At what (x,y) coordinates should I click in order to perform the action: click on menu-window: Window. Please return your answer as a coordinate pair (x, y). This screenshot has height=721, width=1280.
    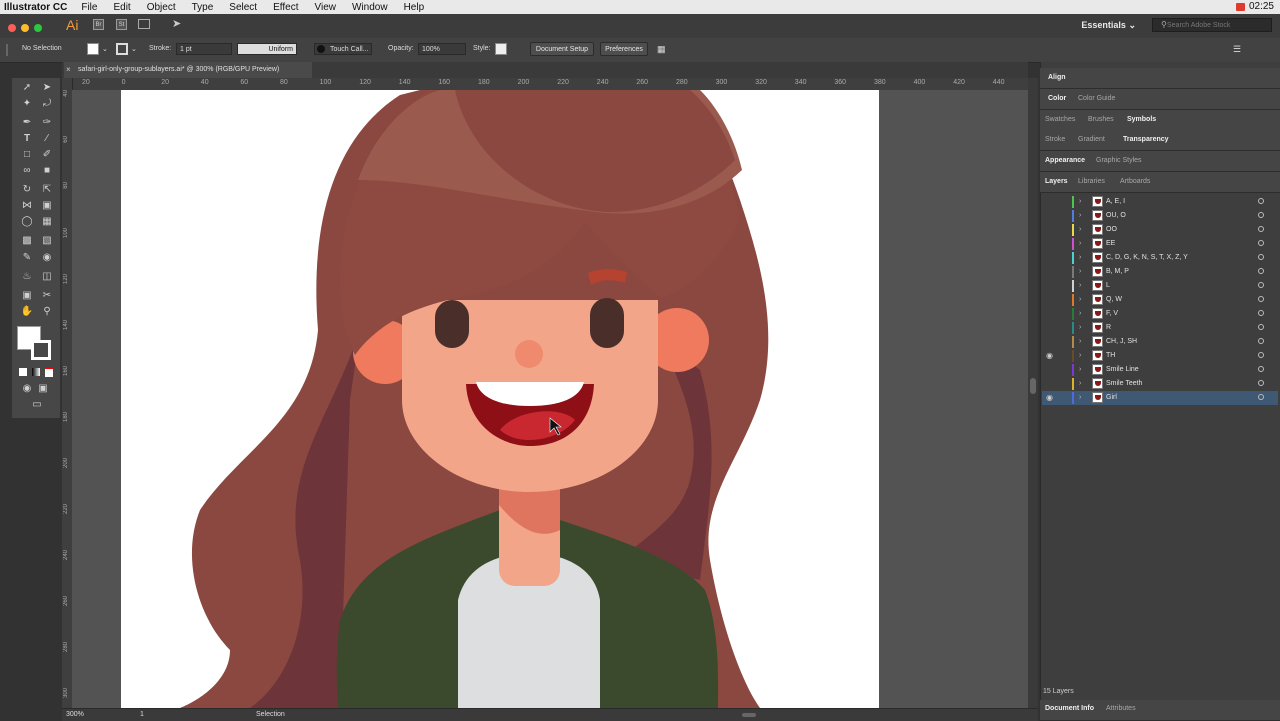
    Looking at the image, I should click on (370, 7).